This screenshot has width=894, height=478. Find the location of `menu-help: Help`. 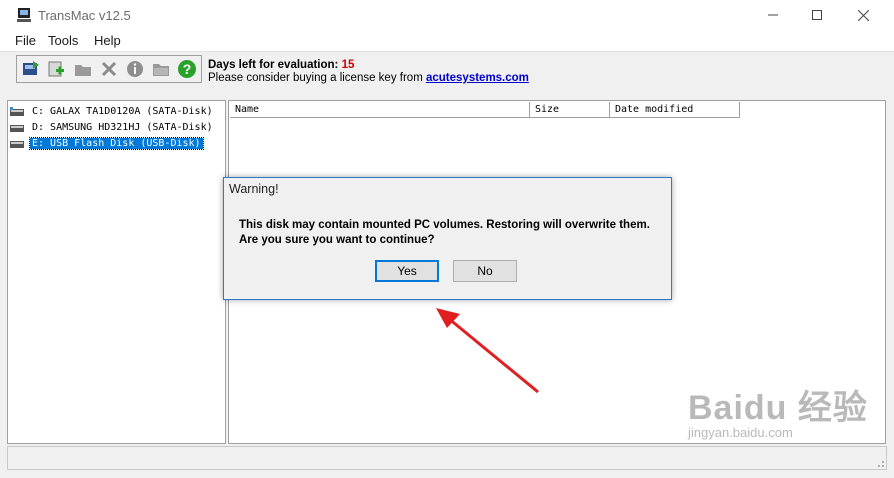

menu-help: Help is located at coordinates (107, 40).